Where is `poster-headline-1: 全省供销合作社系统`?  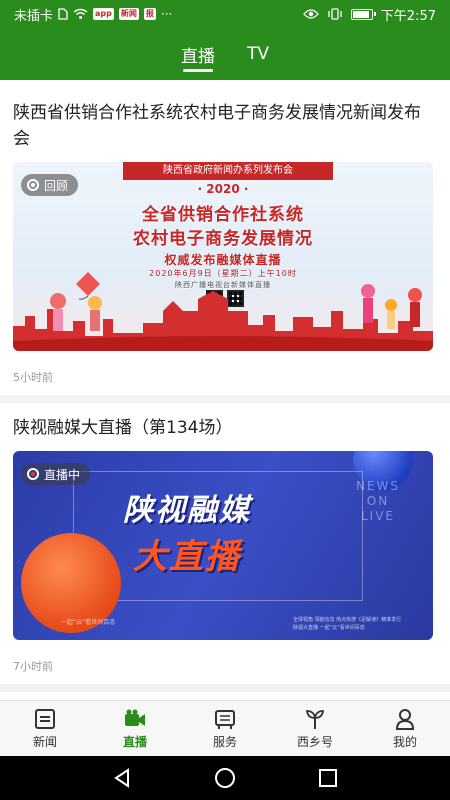 poster-headline-1: 全省供销合作社系统 is located at coordinates (223, 215).